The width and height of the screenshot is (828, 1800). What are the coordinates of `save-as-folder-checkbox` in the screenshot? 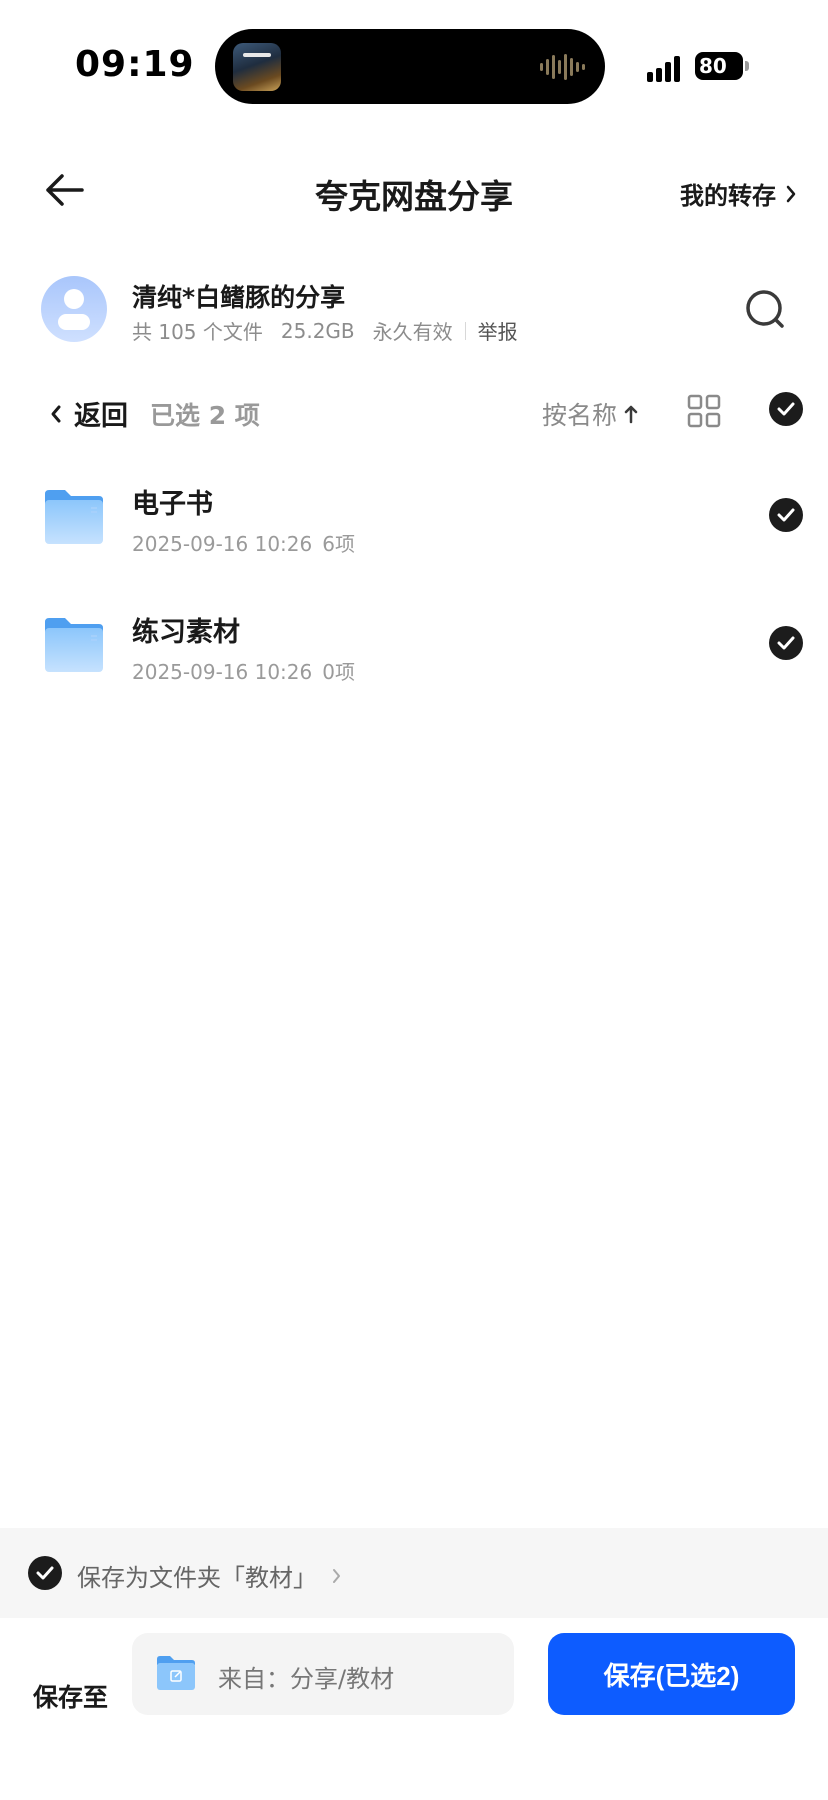 It's located at (45, 1573).